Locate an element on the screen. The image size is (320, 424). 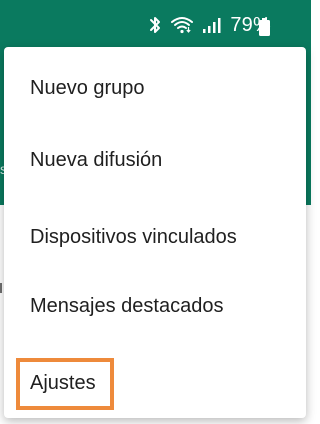
menu-item-label: Dispositivos vinculados is located at coordinates (133, 236).